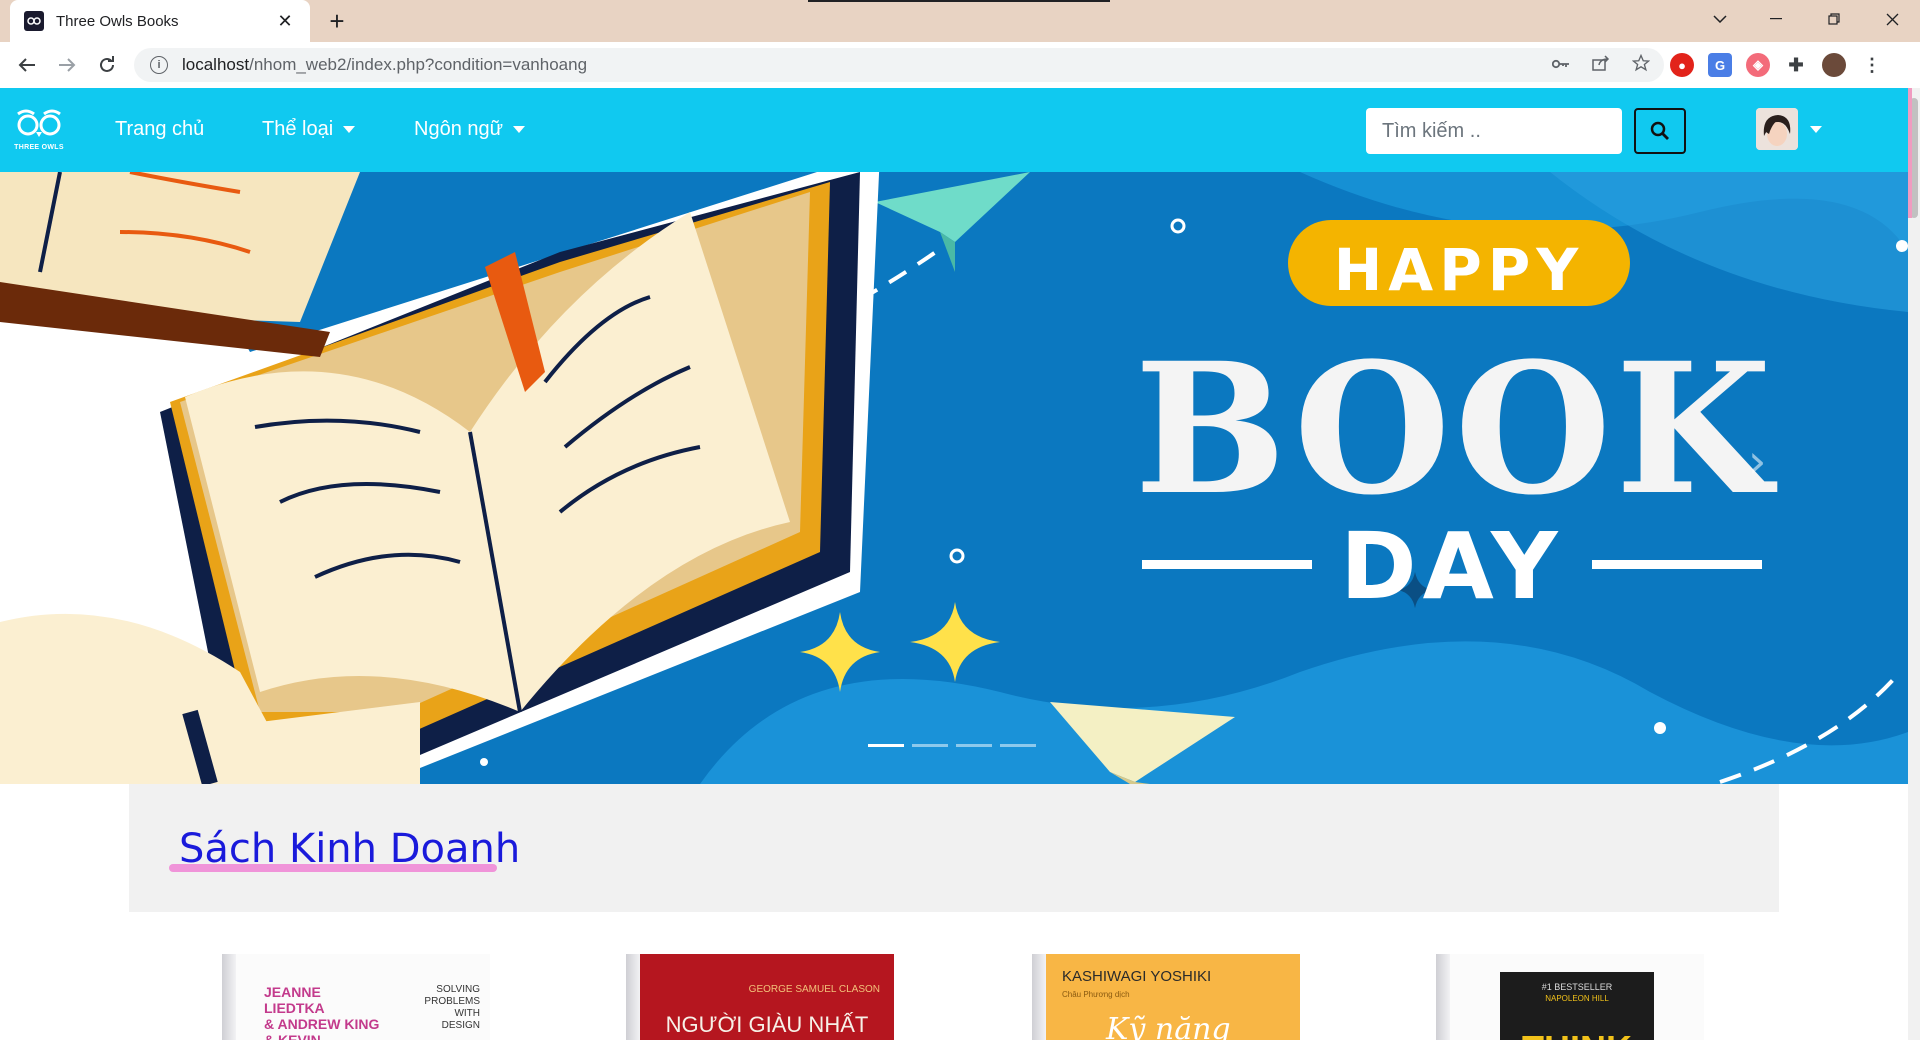  Describe the element at coordinates (767, 1024) in the screenshot. I see `book-title: NGƯỜI GIÀU NHẤT` at that location.